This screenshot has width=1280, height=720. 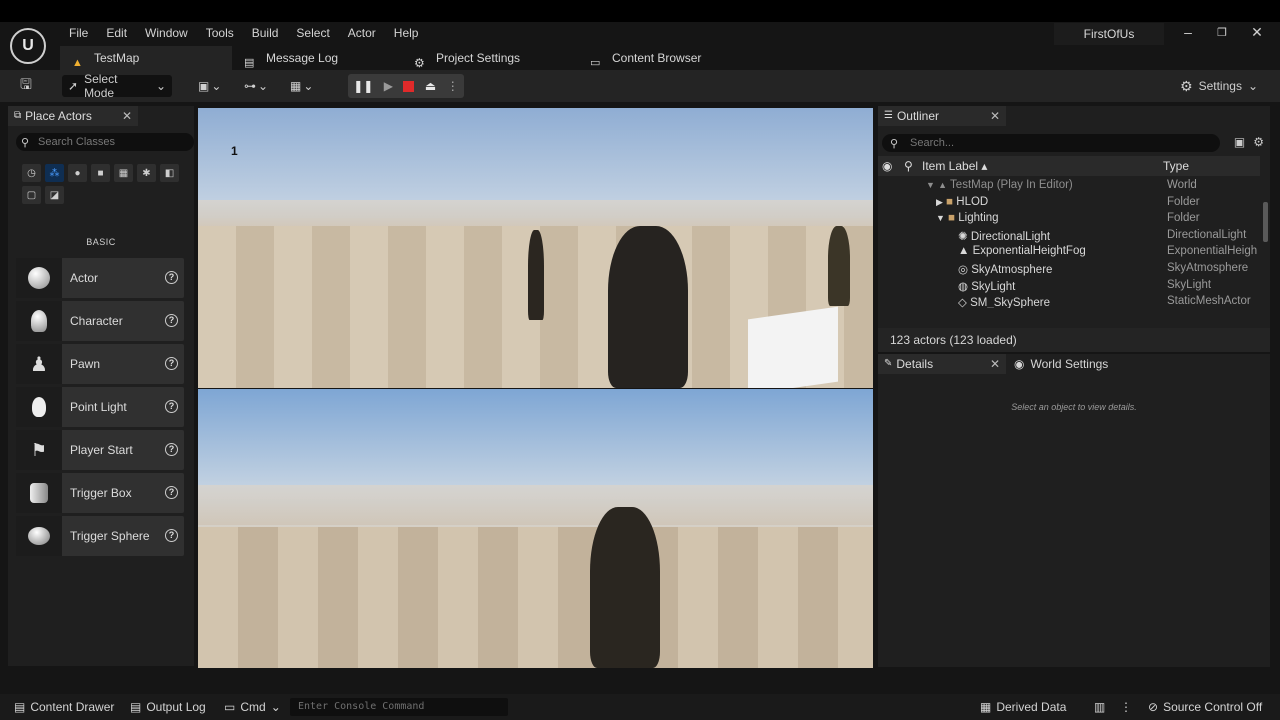 What do you see at coordinates (64, 707) in the screenshot?
I see `content-drawer-button: ▤ Content Drawer` at bounding box center [64, 707].